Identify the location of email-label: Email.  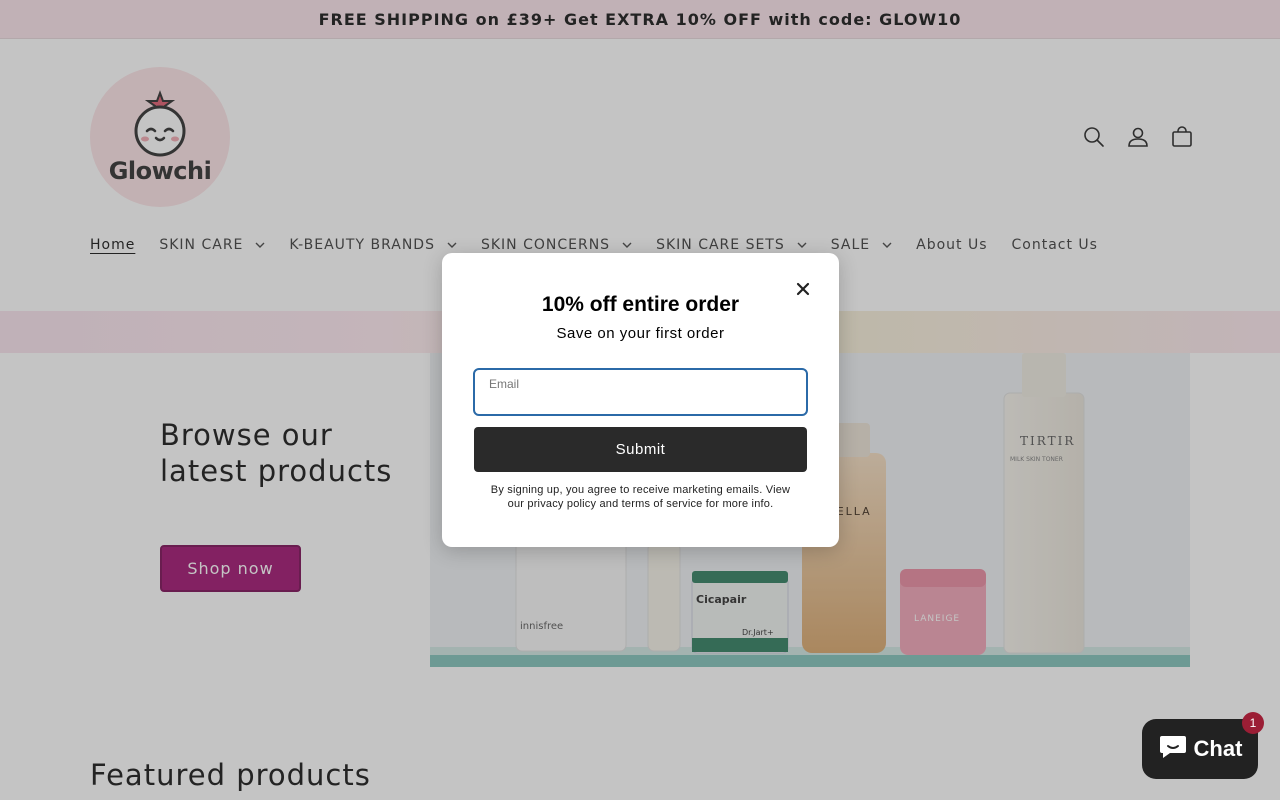
(504, 384).